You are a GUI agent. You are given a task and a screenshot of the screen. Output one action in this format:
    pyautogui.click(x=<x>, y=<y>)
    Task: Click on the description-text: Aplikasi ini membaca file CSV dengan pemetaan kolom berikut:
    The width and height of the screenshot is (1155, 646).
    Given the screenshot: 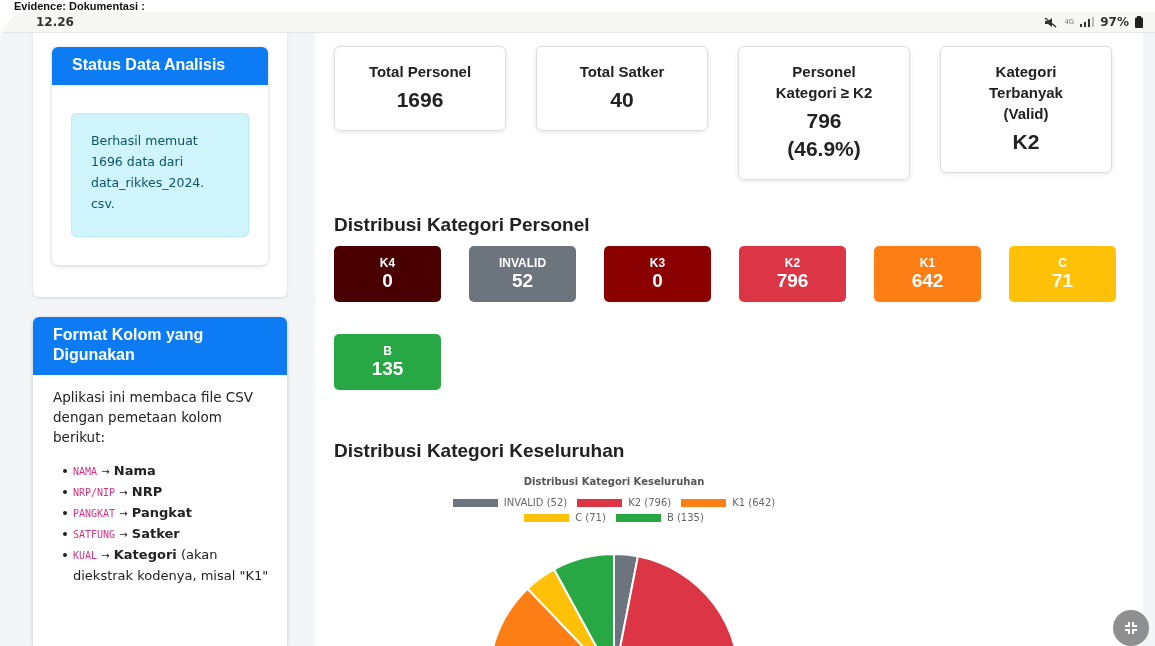 What is the action you would take?
    pyautogui.click(x=154, y=417)
    